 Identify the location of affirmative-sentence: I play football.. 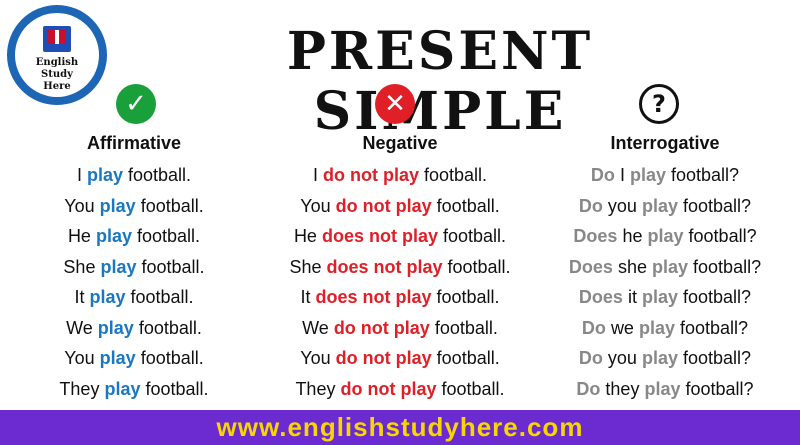
(134, 175).